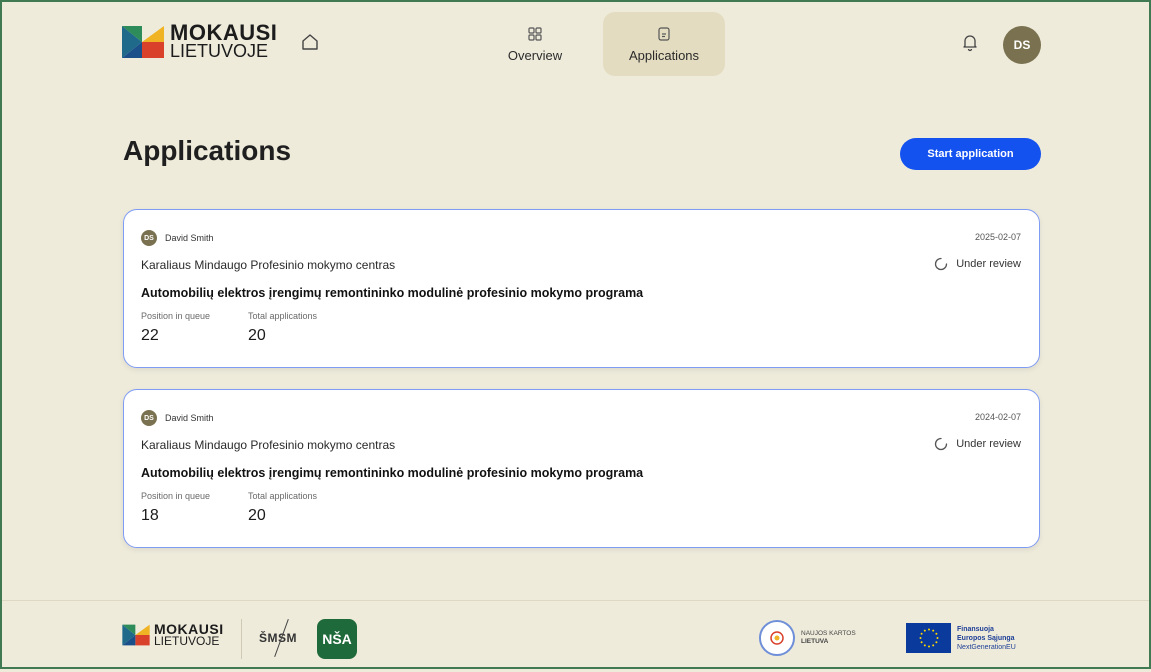  Describe the element at coordinates (241, 639) in the screenshot. I see `footer-divider` at that location.